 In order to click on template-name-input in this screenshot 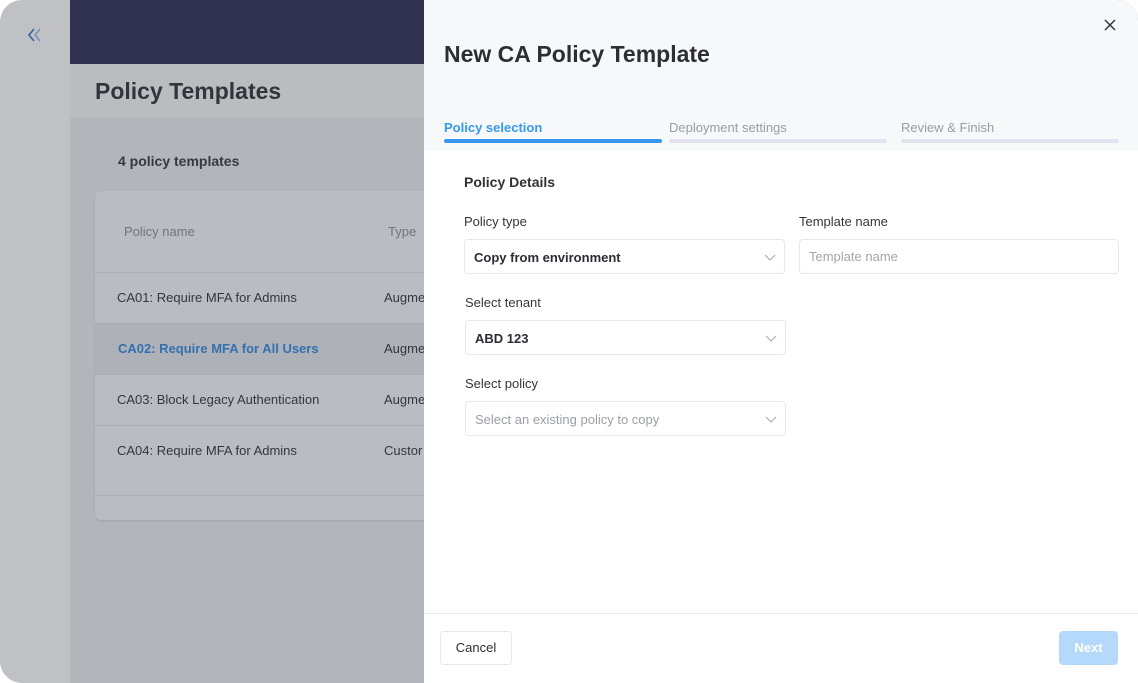, I will do `click(959, 256)`.